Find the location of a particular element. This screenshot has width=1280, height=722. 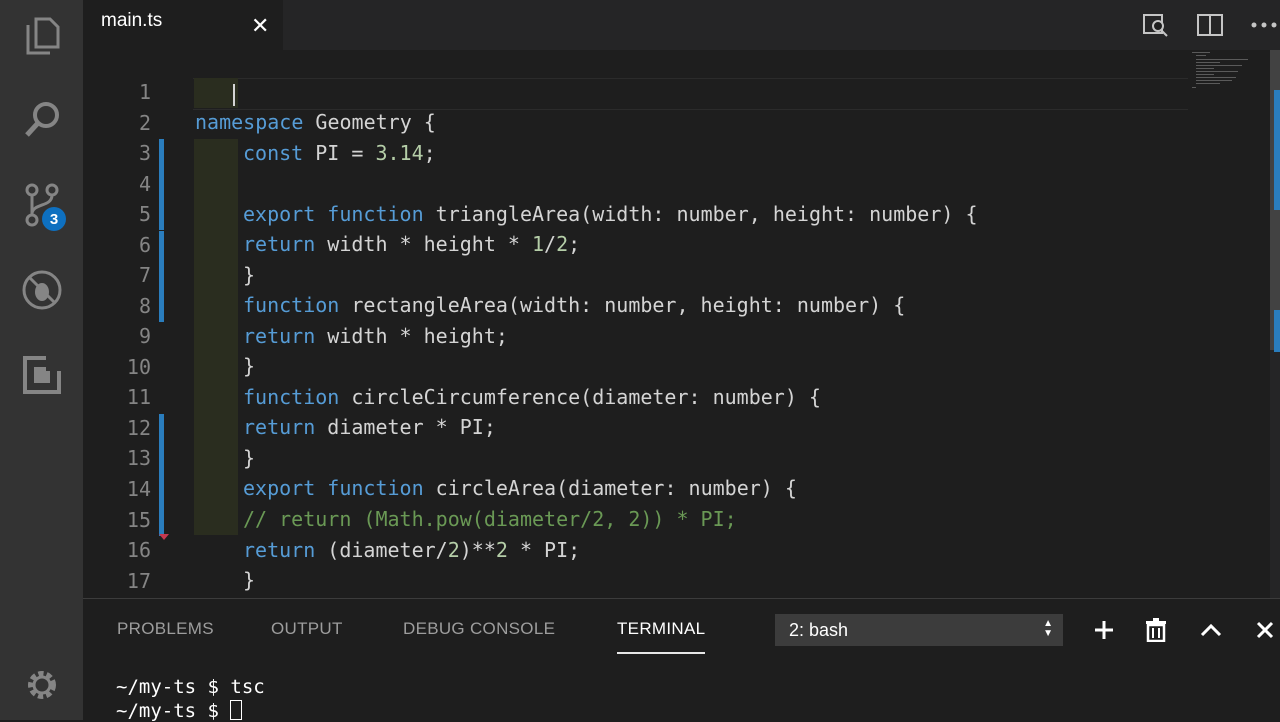

close-icon: ✕ is located at coordinates (260, 26).